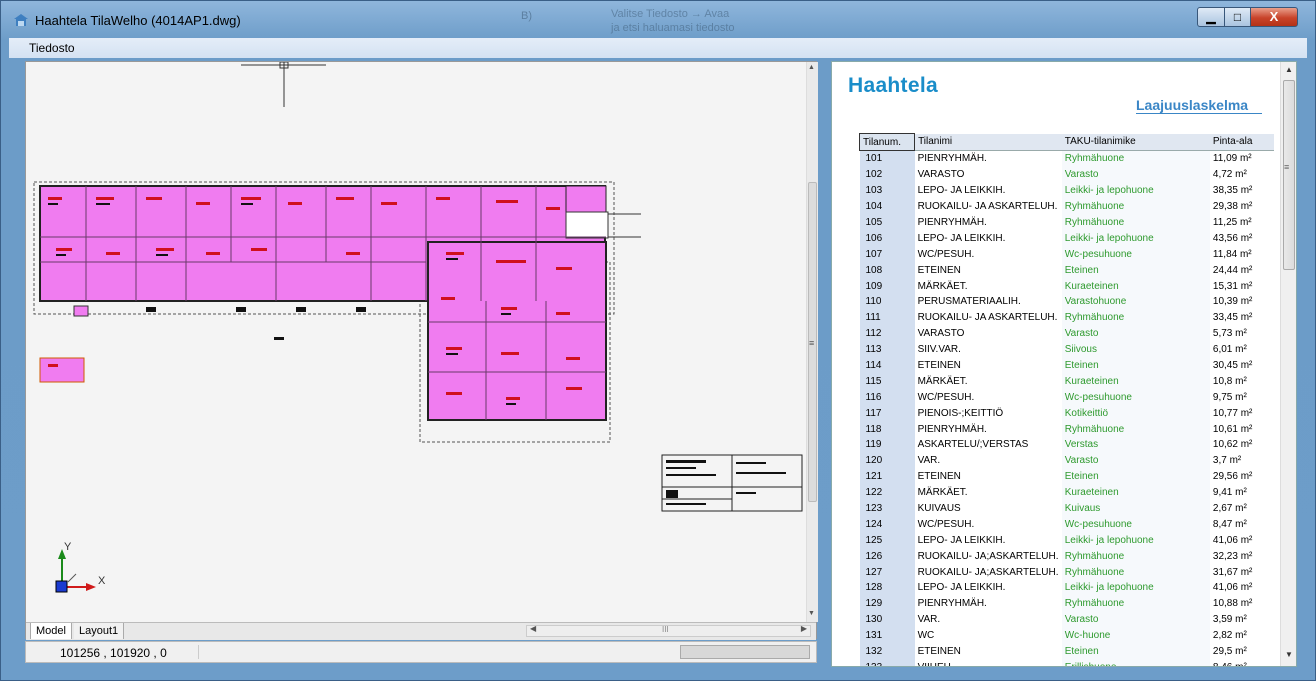  What do you see at coordinates (1066, 397) in the screenshot?
I see `table-row: 116 WC/PESUH. Wc-pesuhuone 9,75 m²` at bounding box center [1066, 397].